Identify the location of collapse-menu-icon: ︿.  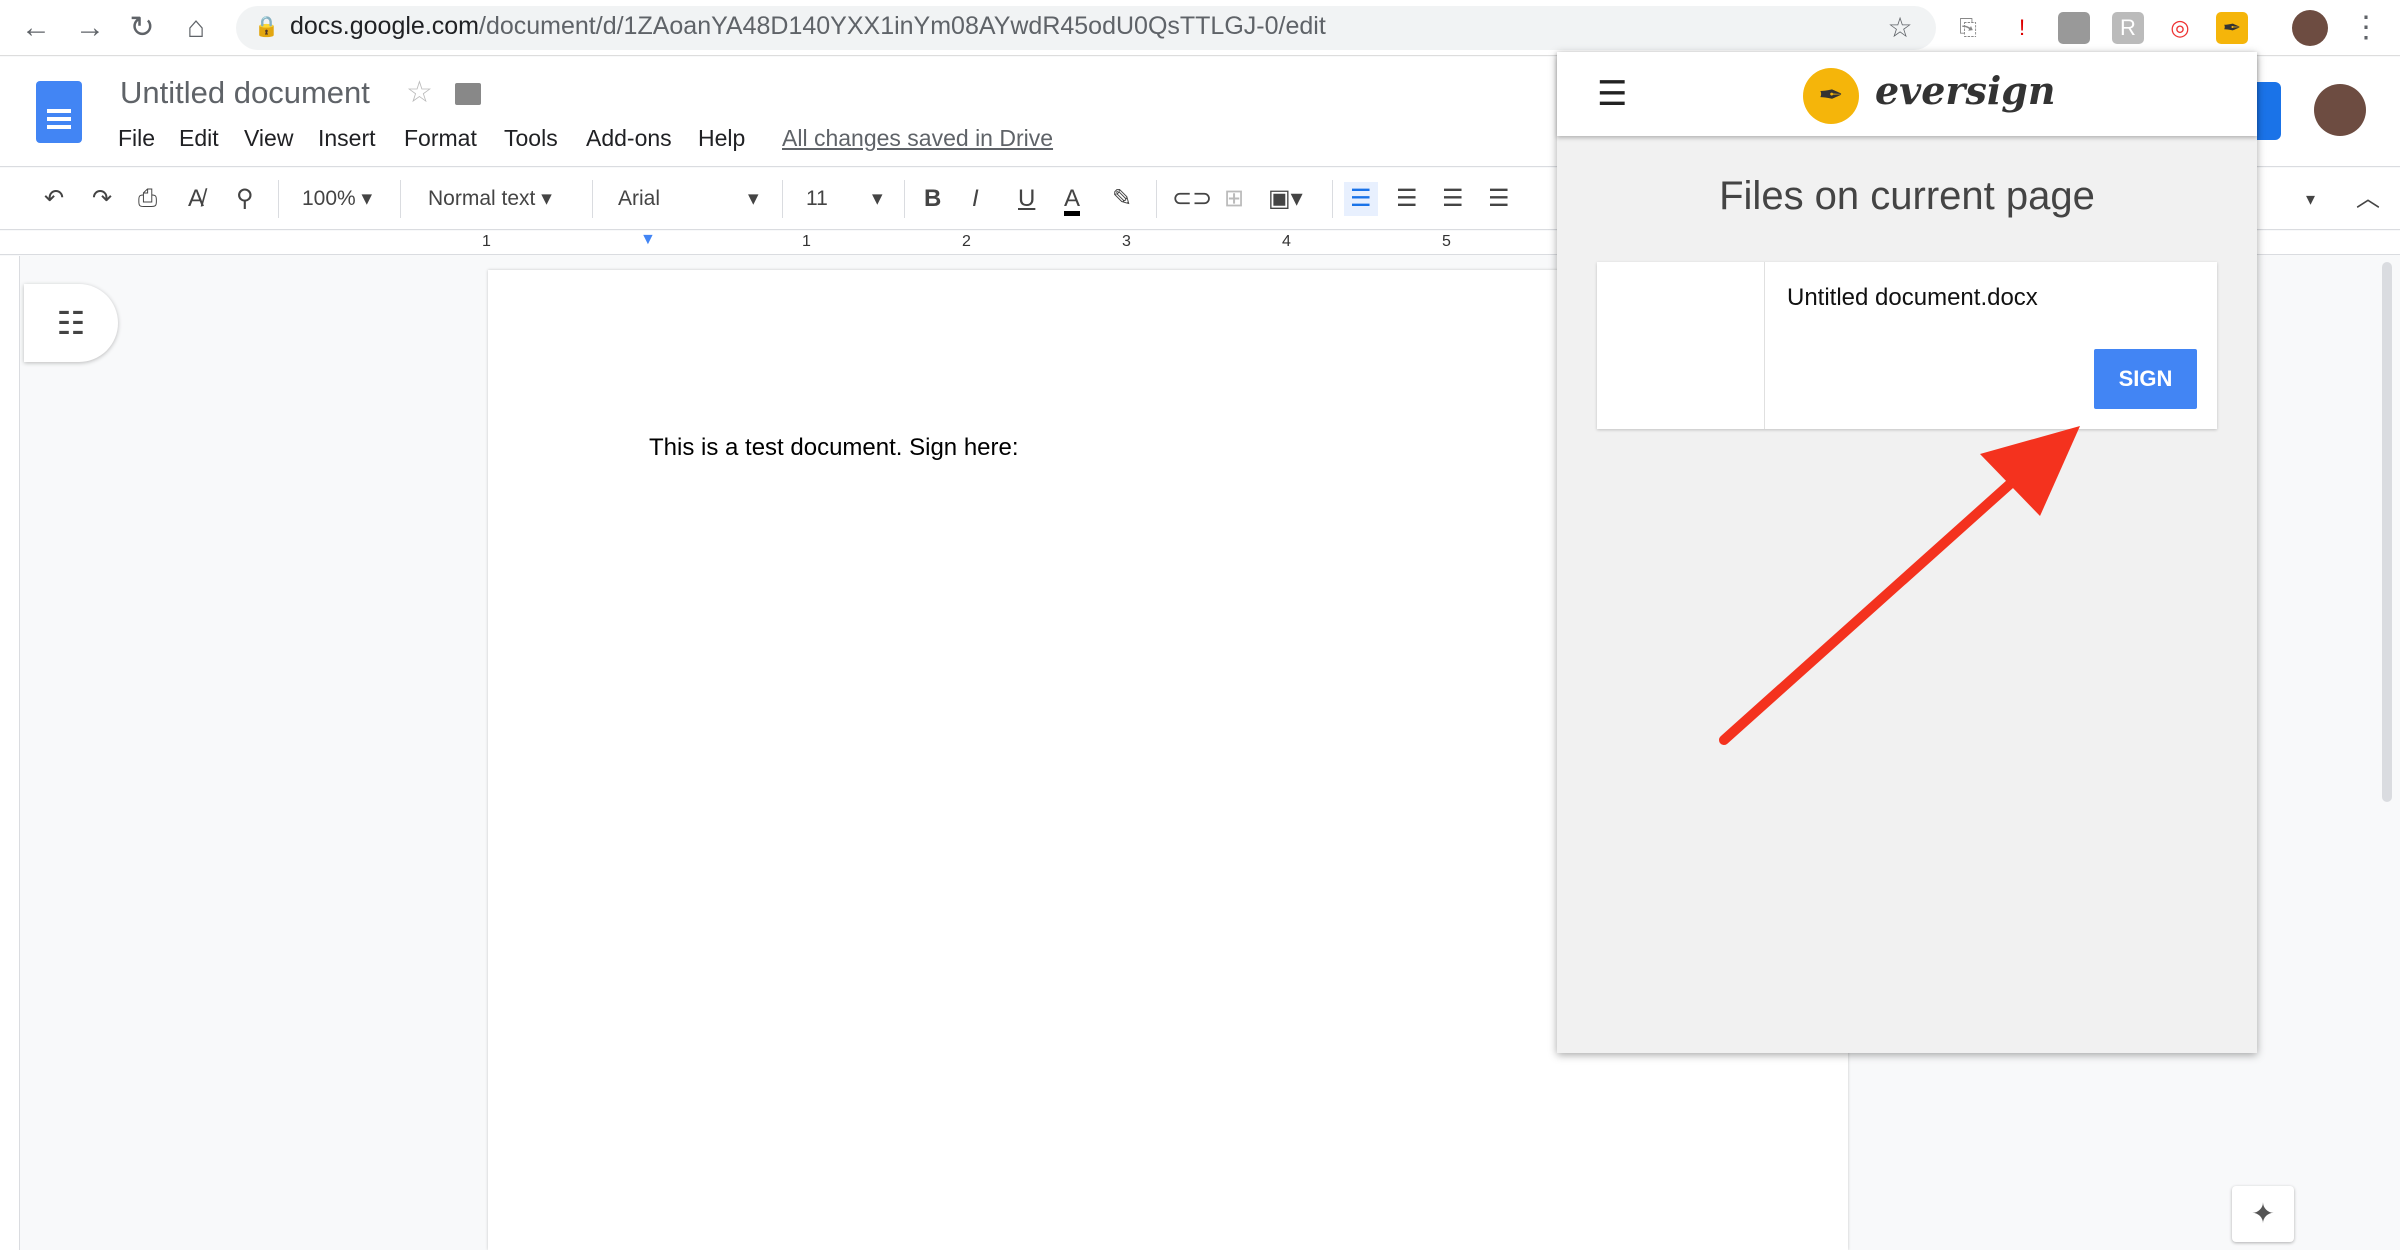
(2368, 199).